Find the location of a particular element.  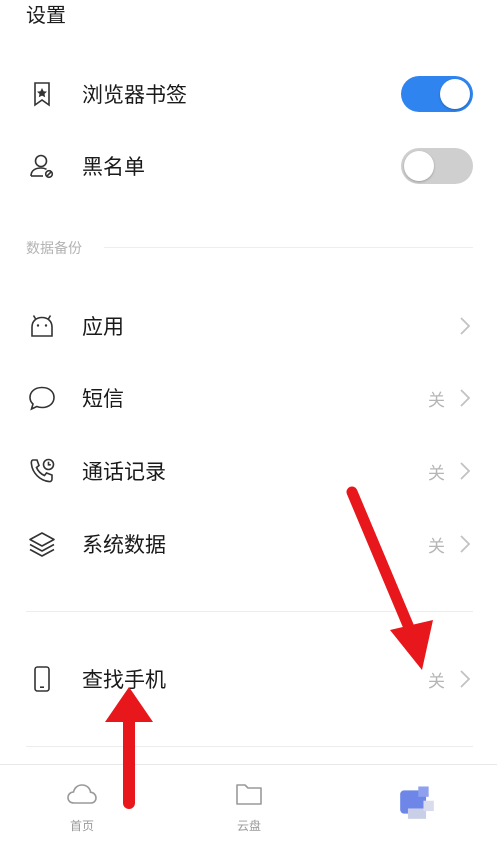

tab-home: 首页 is located at coordinates (82, 805).